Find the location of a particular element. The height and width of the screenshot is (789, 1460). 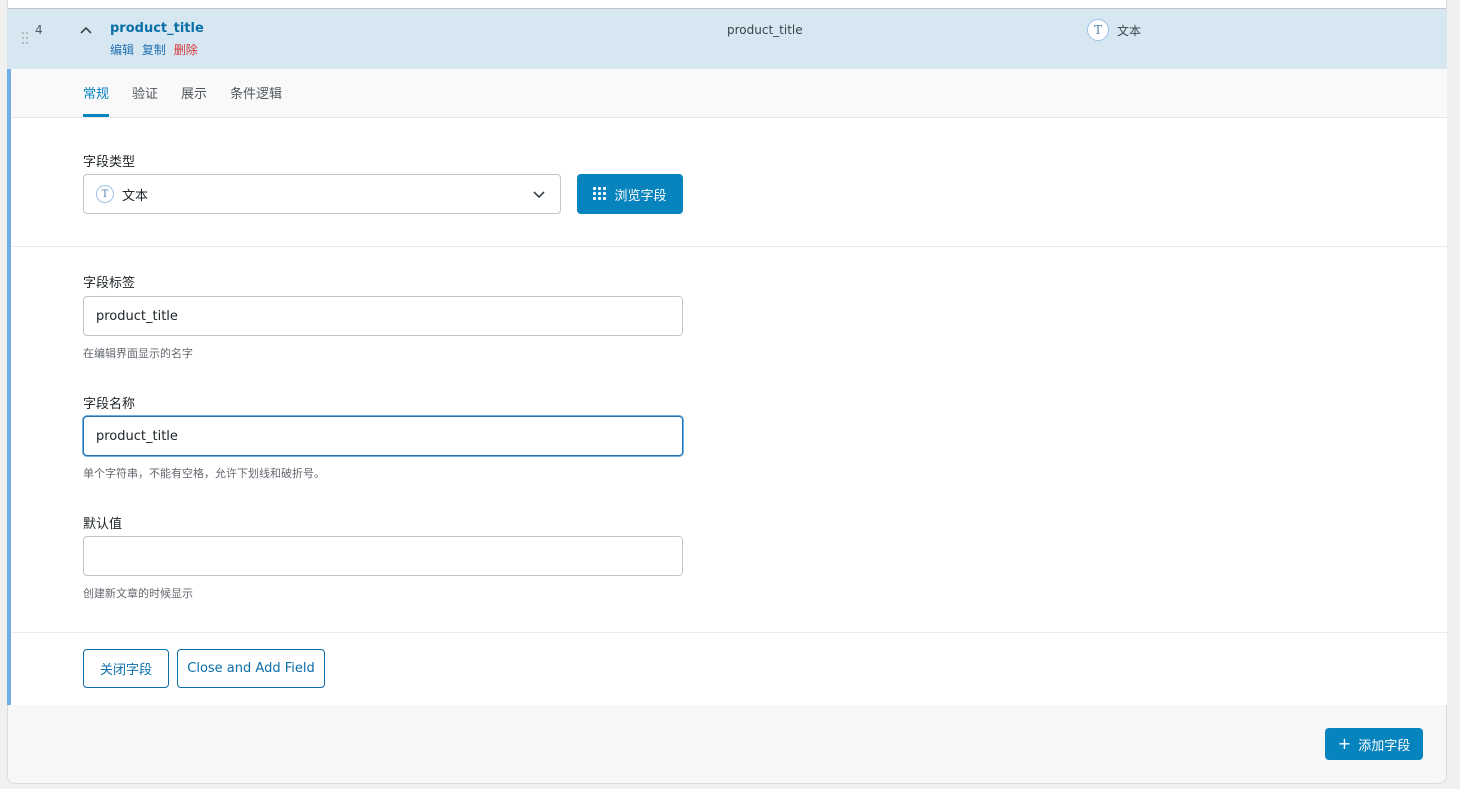

close-field-button: 关闭字段 is located at coordinates (126, 668).